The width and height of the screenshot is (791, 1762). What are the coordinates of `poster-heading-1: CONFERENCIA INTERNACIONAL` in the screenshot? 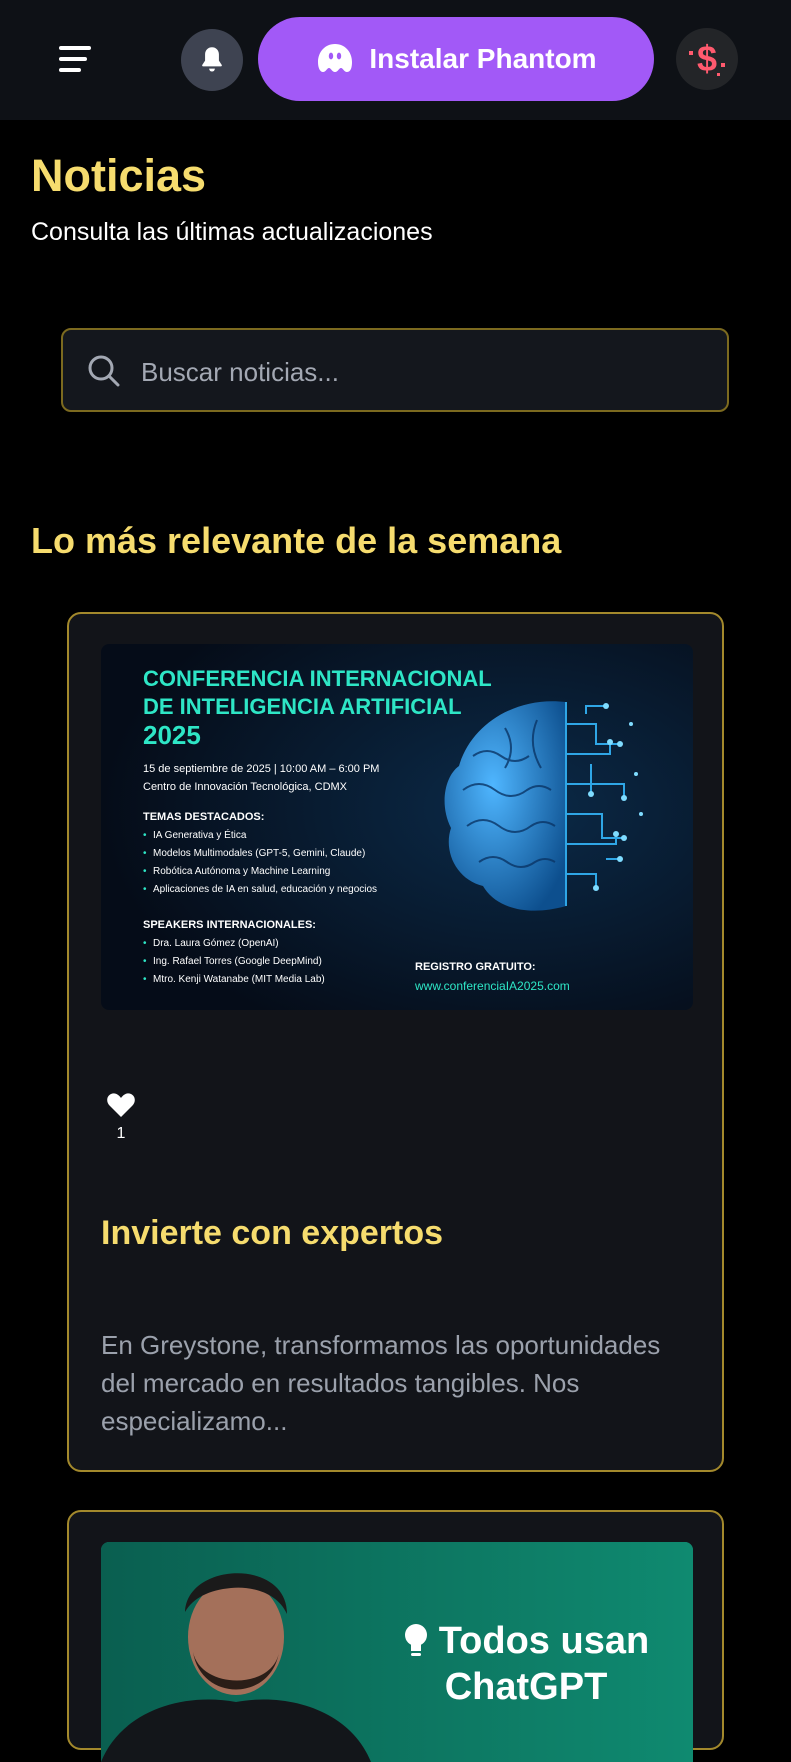 It's located at (317, 678).